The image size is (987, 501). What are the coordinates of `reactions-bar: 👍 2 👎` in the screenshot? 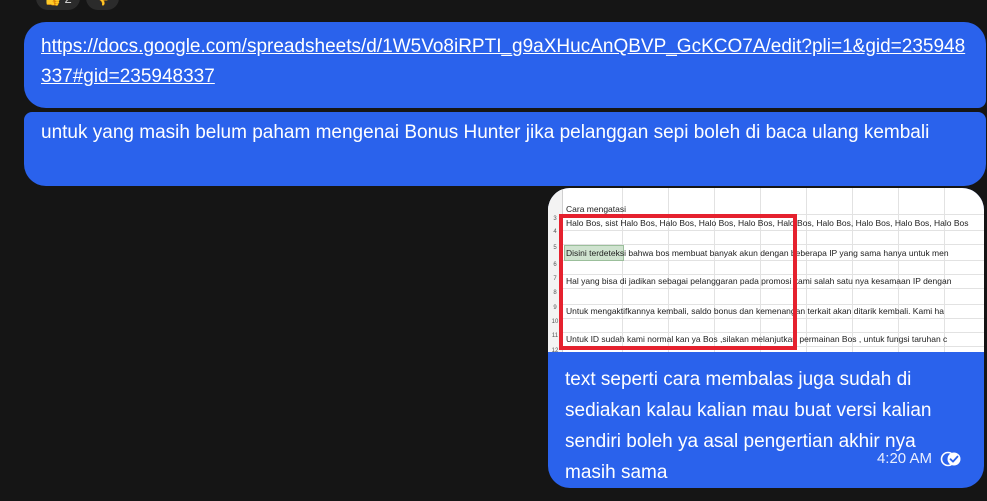 It's located at (78, 5).